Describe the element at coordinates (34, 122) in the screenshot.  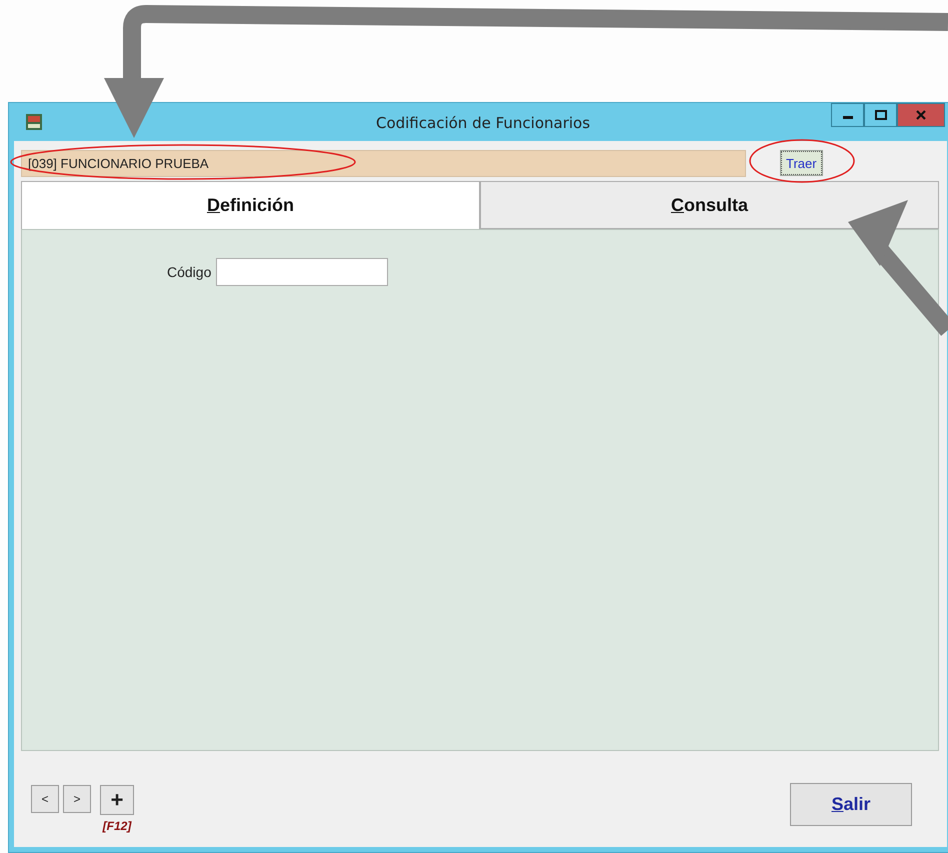
I see `app-icon` at that location.